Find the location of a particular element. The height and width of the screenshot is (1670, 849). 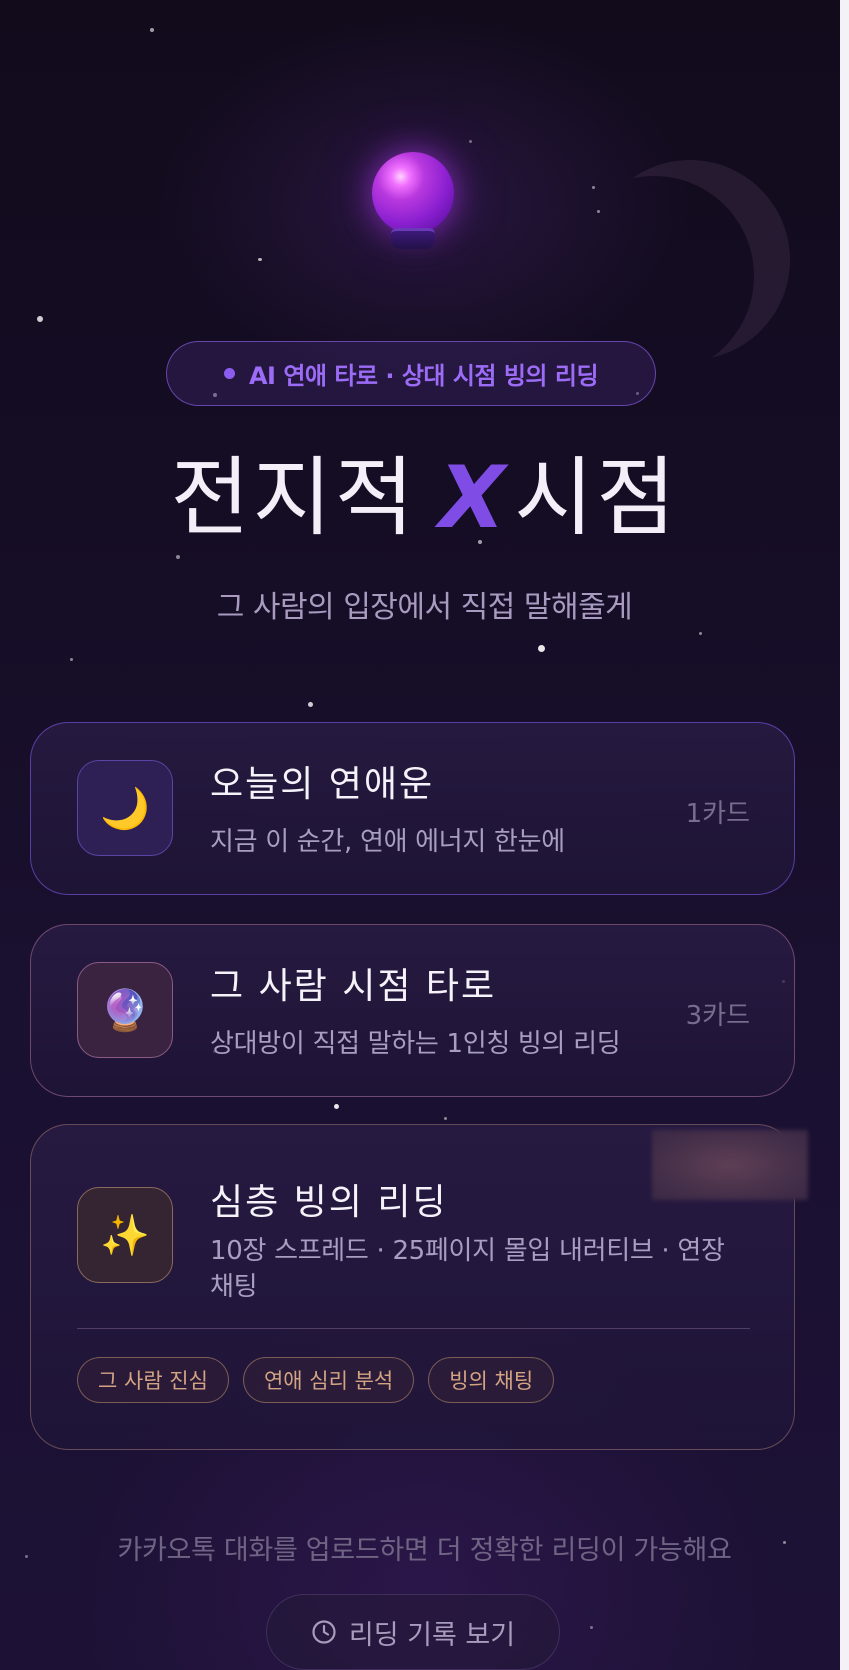

card-title: 그 사람 시점 타로 is located at coordinates (353, 986).